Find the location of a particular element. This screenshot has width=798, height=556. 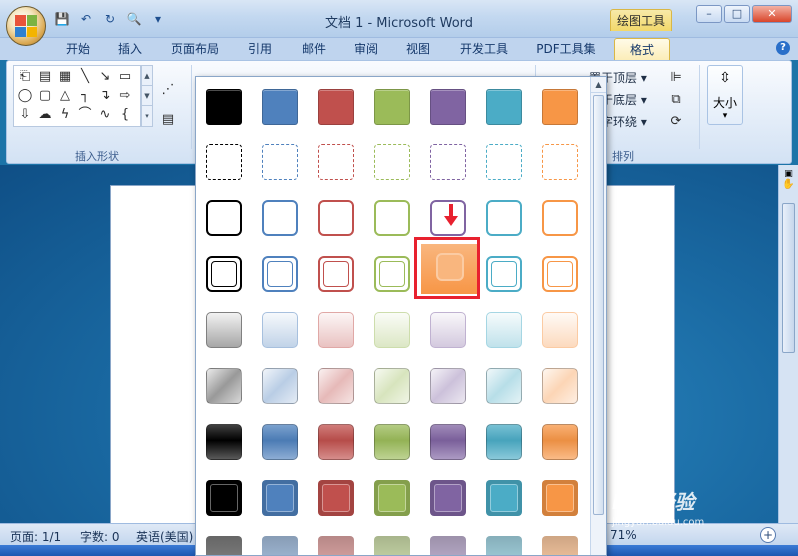

language-indicator: 英语(美国) is located at coordinates (164, 536).